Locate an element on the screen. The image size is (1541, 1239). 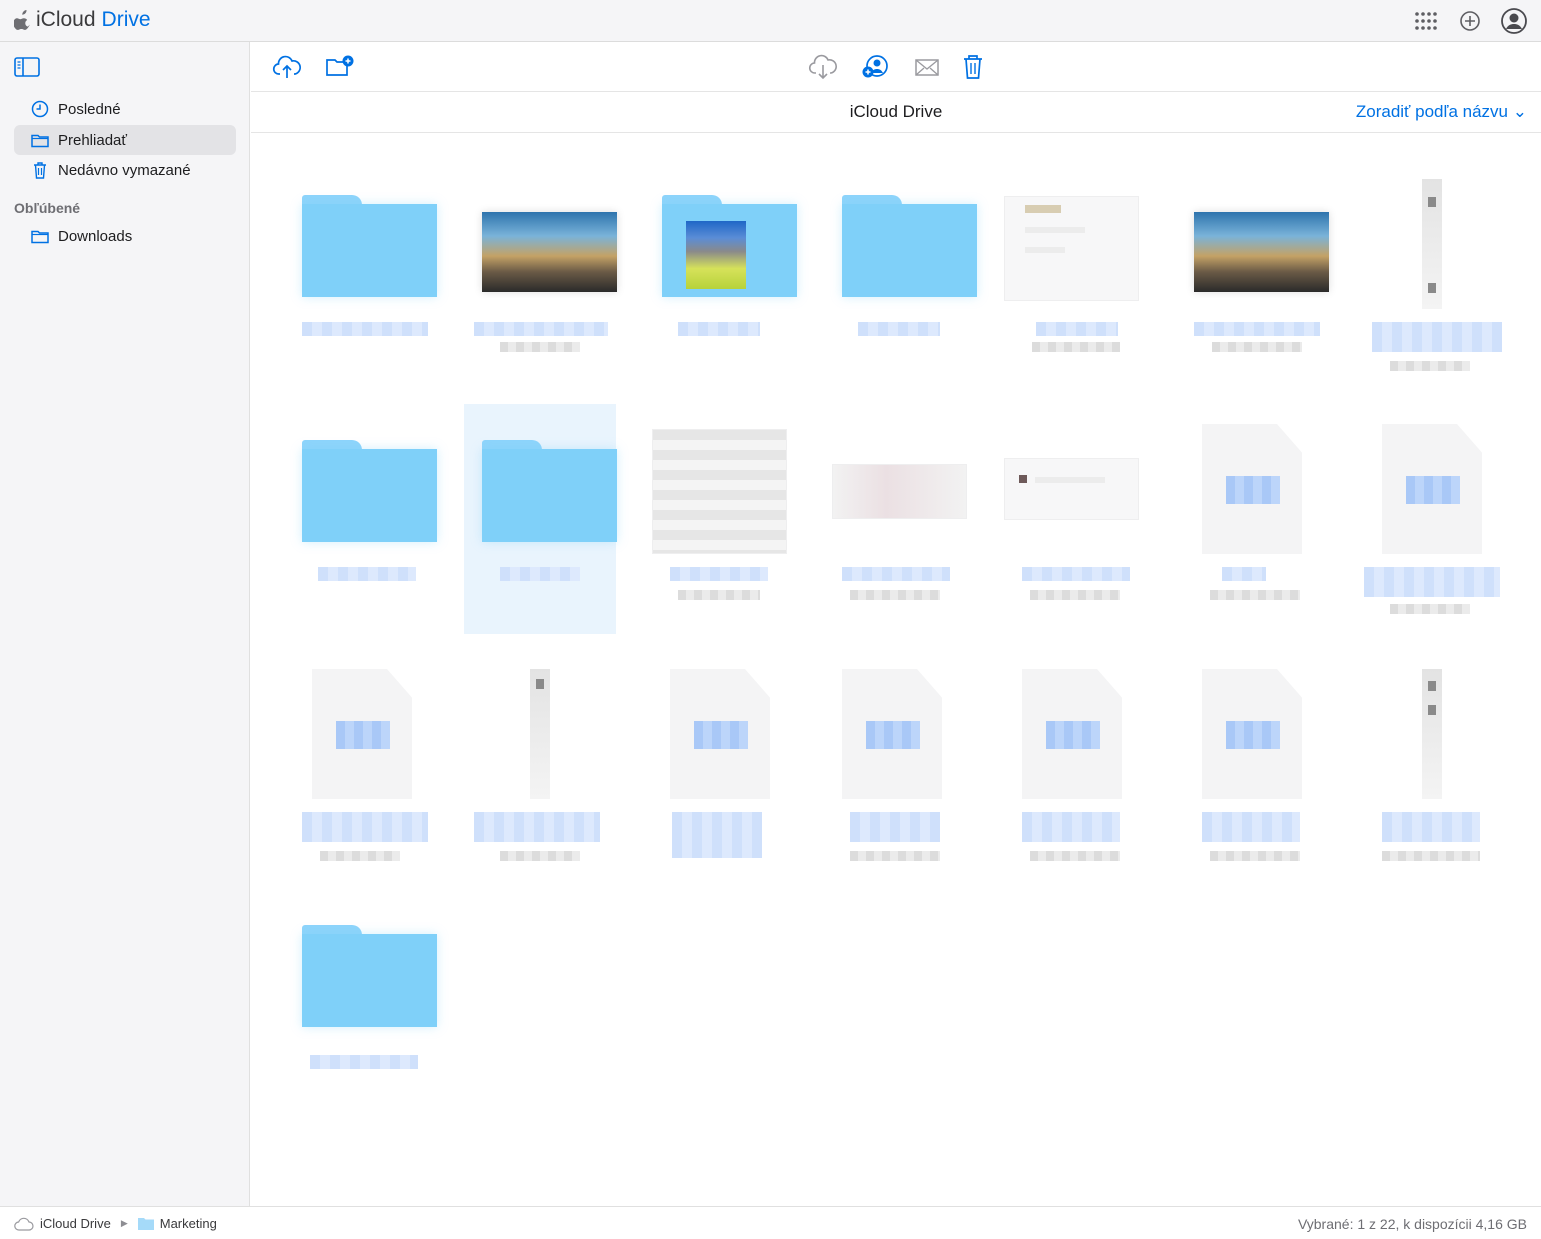
top-bar: iCloud Drive is located at coordinates (770, 21).